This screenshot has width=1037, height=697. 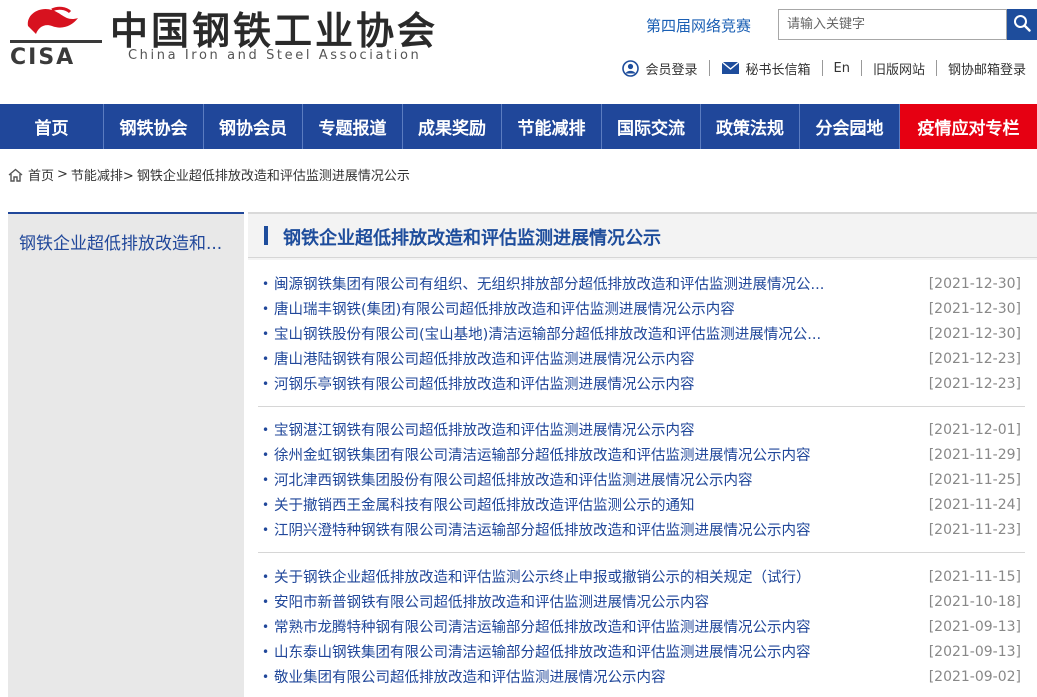 What do you see at coordinates (579, 504) in the screenshot?
I see `article-title: 关于撤销西王金属科技有限公司超低排放改造评估监测公示的通知` at bounding box center [579, 504].